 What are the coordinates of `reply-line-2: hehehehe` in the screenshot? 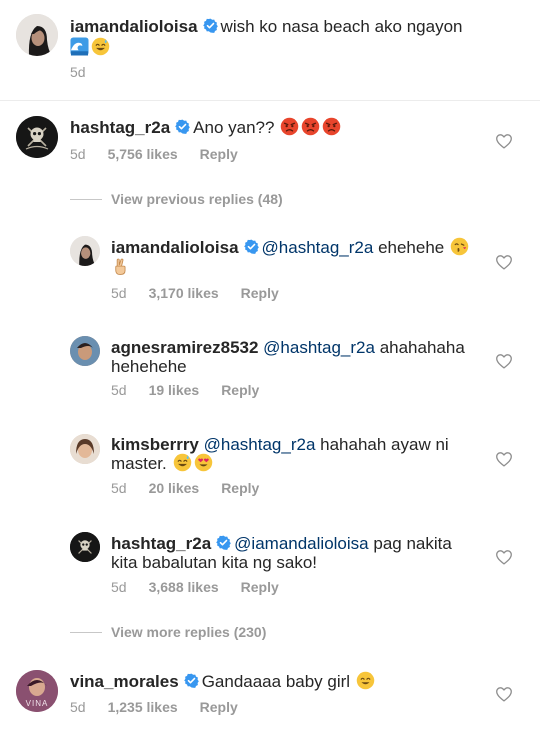 It's located at (149, 366).